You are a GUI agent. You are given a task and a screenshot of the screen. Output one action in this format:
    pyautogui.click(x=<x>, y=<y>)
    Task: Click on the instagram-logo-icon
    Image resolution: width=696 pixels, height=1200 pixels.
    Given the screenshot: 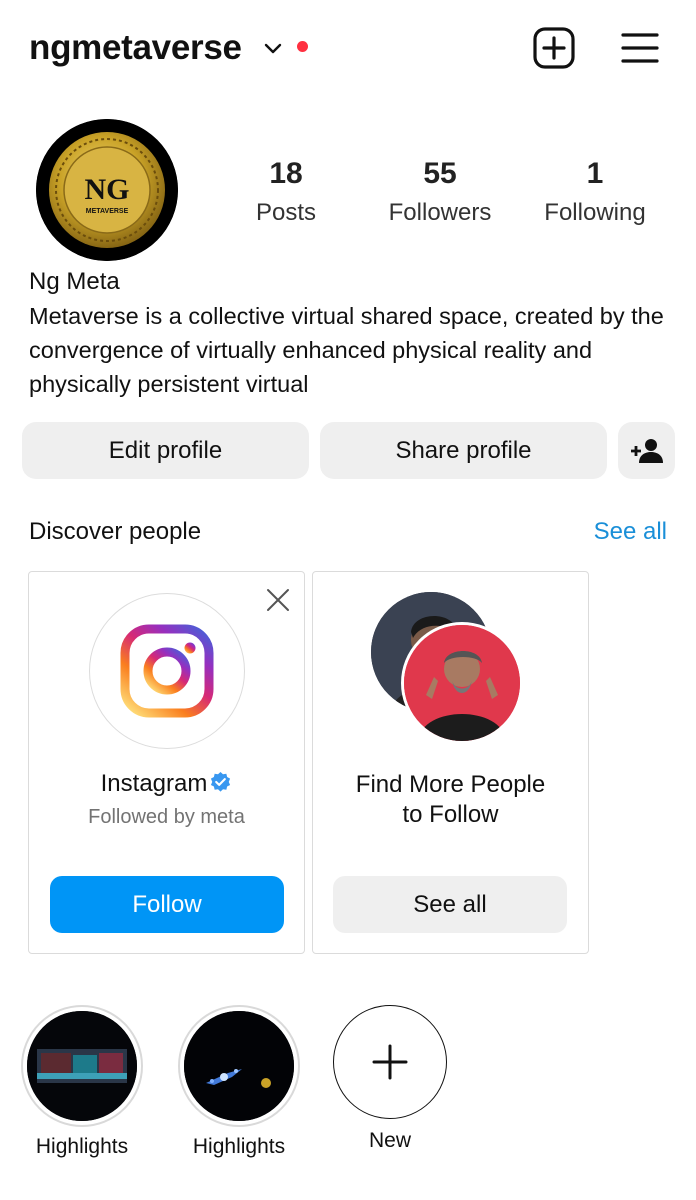 What is the action you would take?
    pyautogui.click(x=167, y=671)
    